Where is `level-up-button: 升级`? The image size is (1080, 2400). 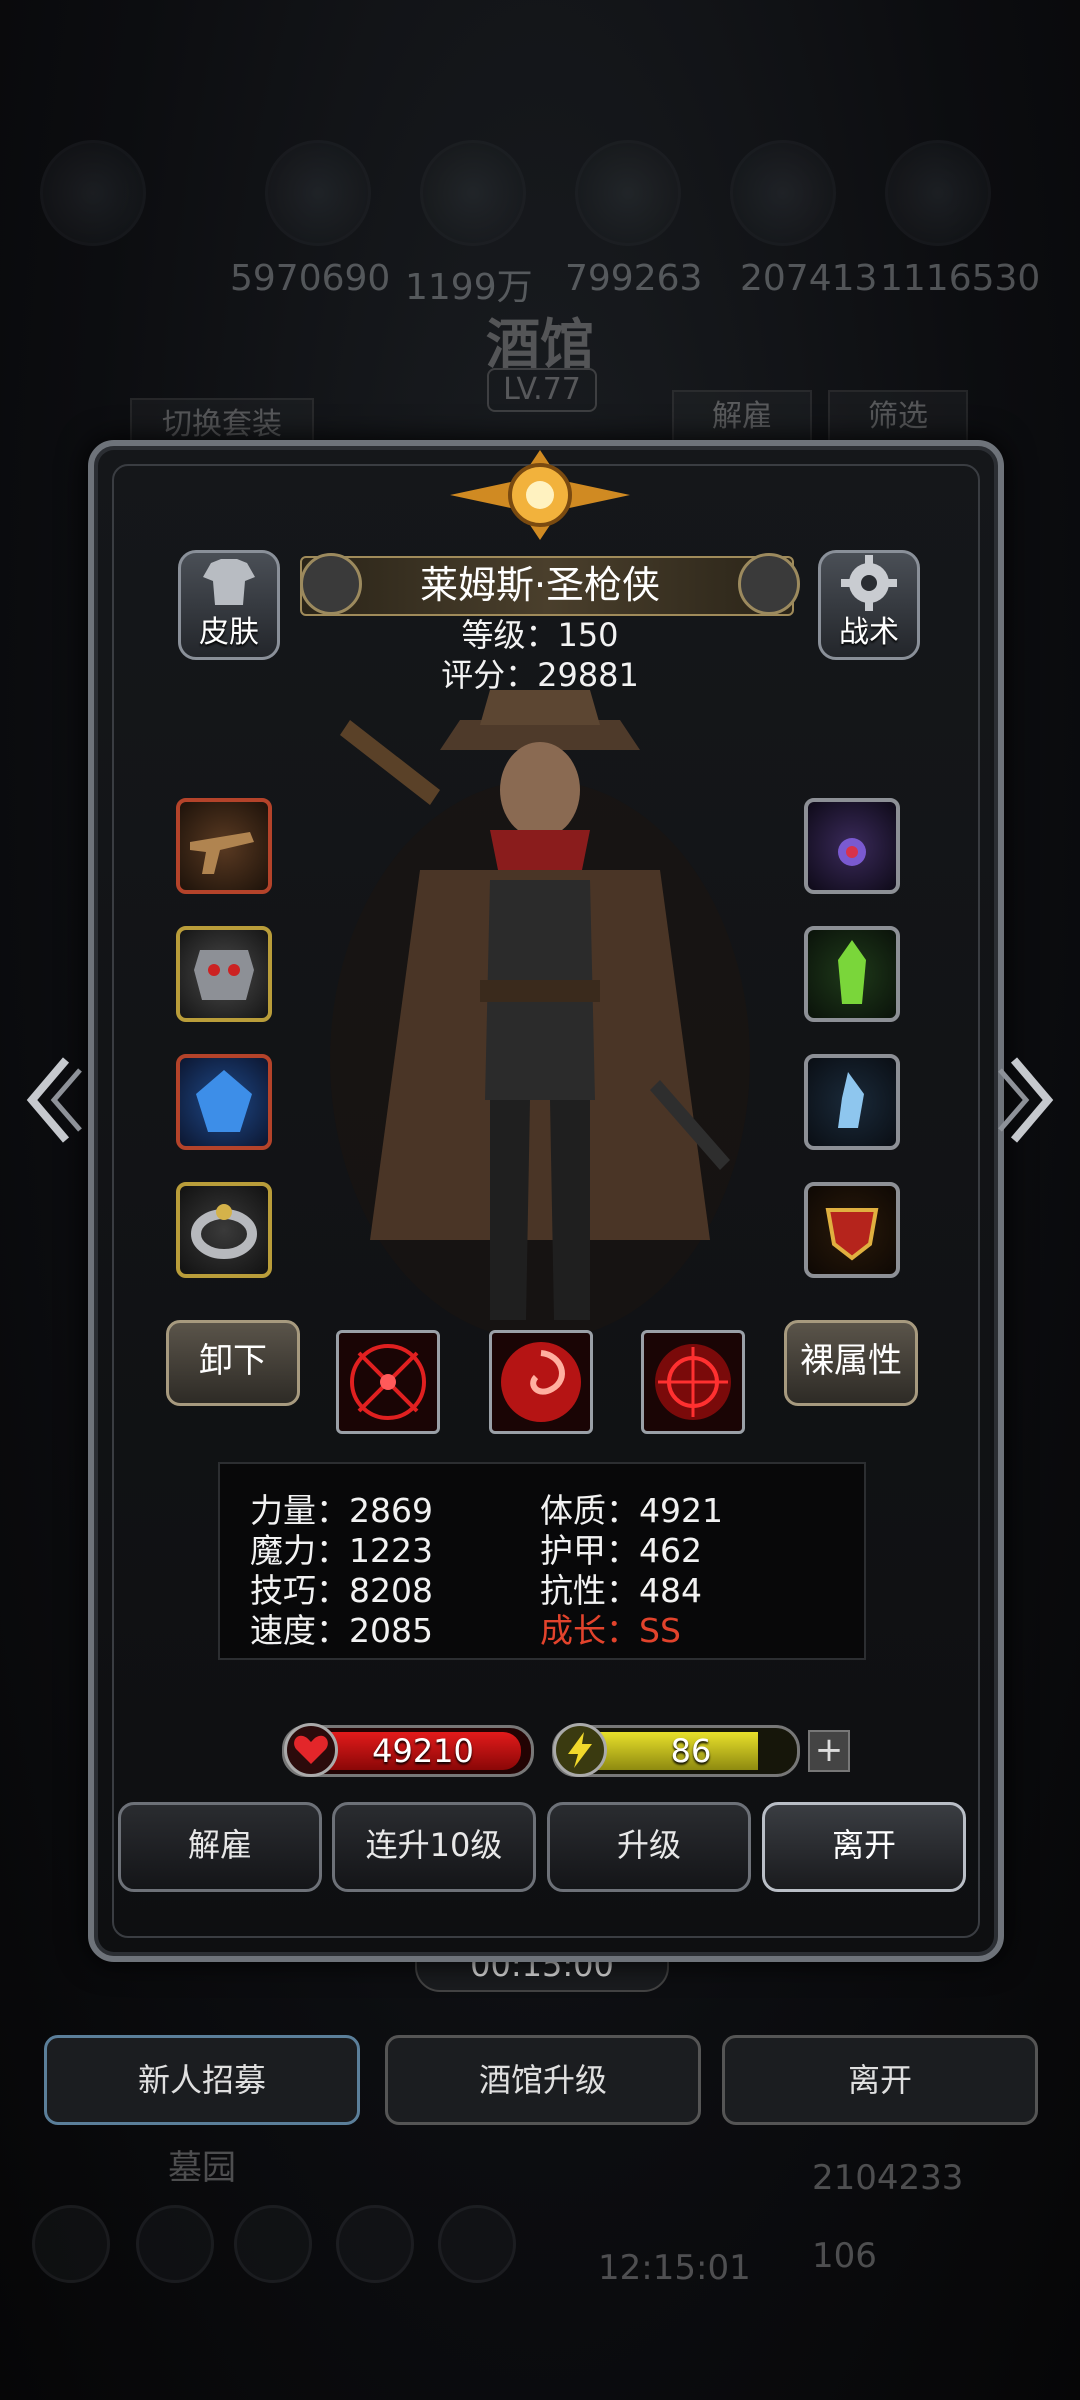 level-up-button: 升级 is located at coordinates (649, 1847).